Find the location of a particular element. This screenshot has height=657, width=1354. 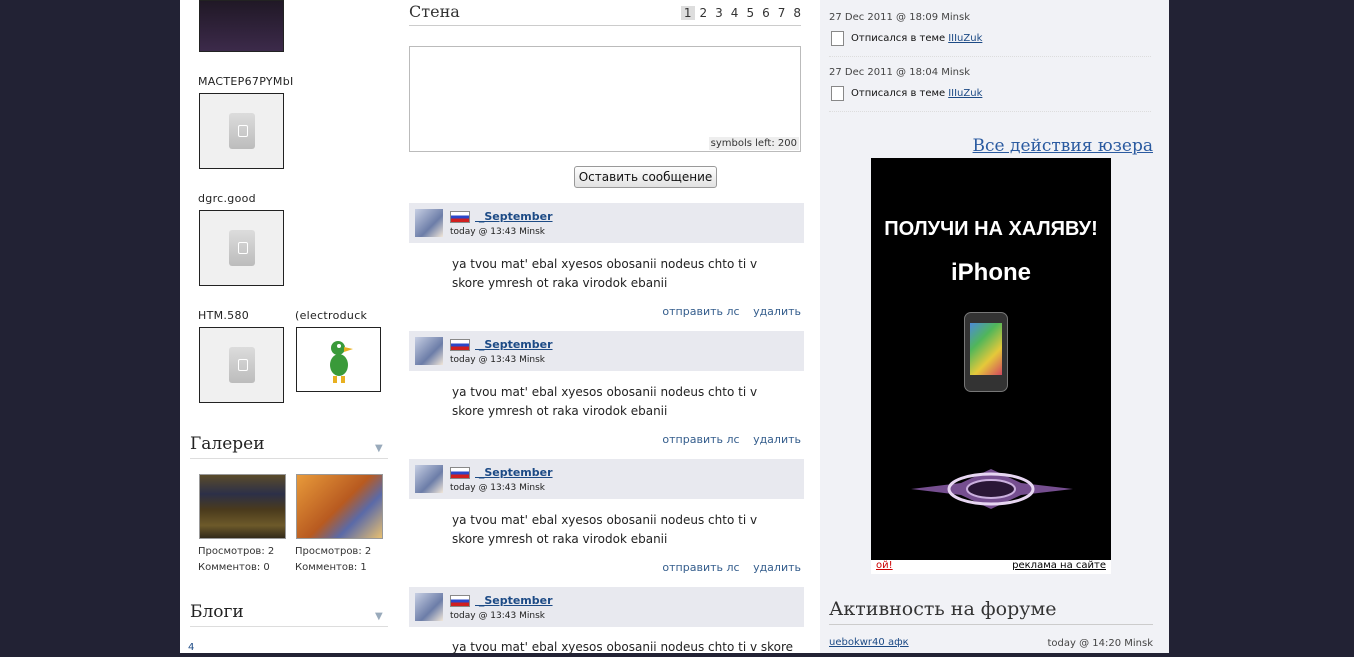

ad-site-link: реклама на сайте is located at coordinates (1059, 565).